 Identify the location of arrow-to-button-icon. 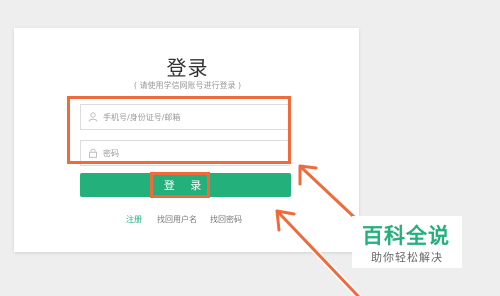
(318, 252).